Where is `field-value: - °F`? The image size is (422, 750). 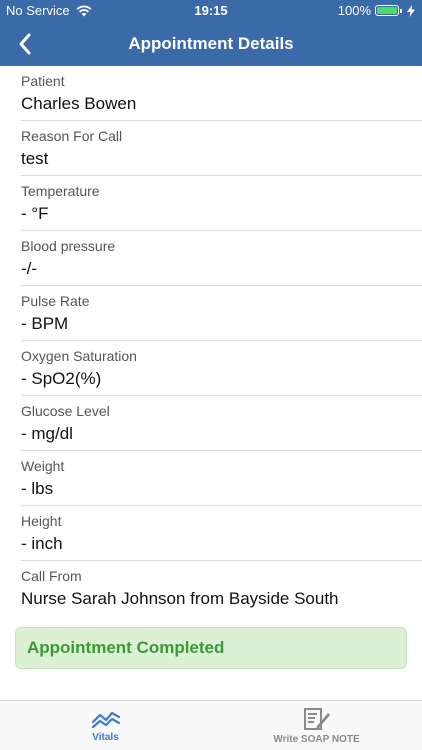 field-value: - °F is located at coordinates (35, 213).